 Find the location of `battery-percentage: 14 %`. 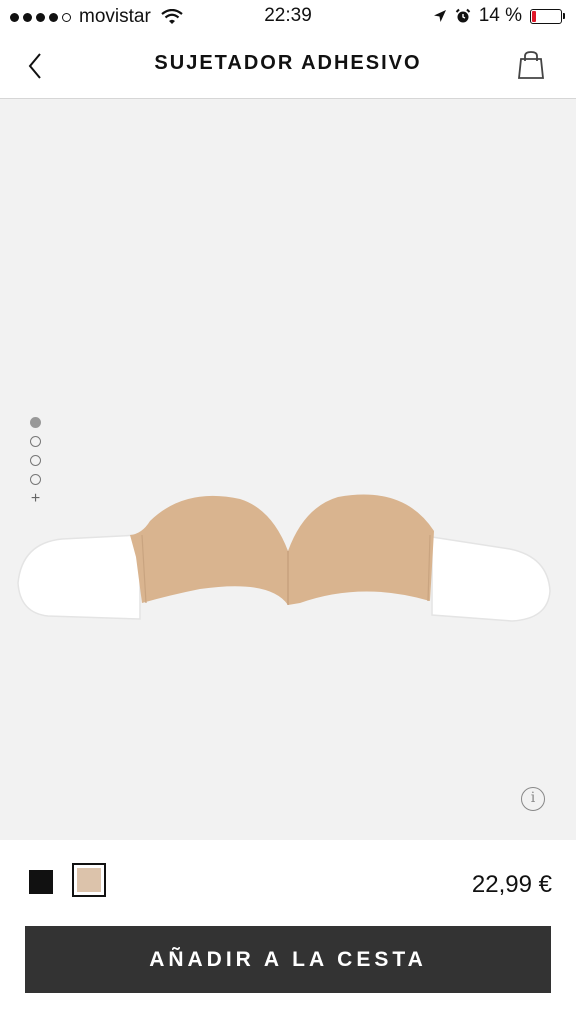

battery-percentage: 14 % is located at coordinates (500, 15).